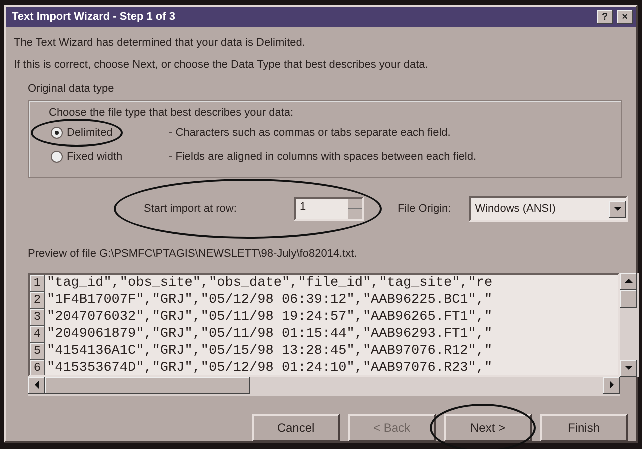  What do you see at coordinates (625, 17) in the screenshot?
I see `close-button: ×` at bounding box center [625, 17].